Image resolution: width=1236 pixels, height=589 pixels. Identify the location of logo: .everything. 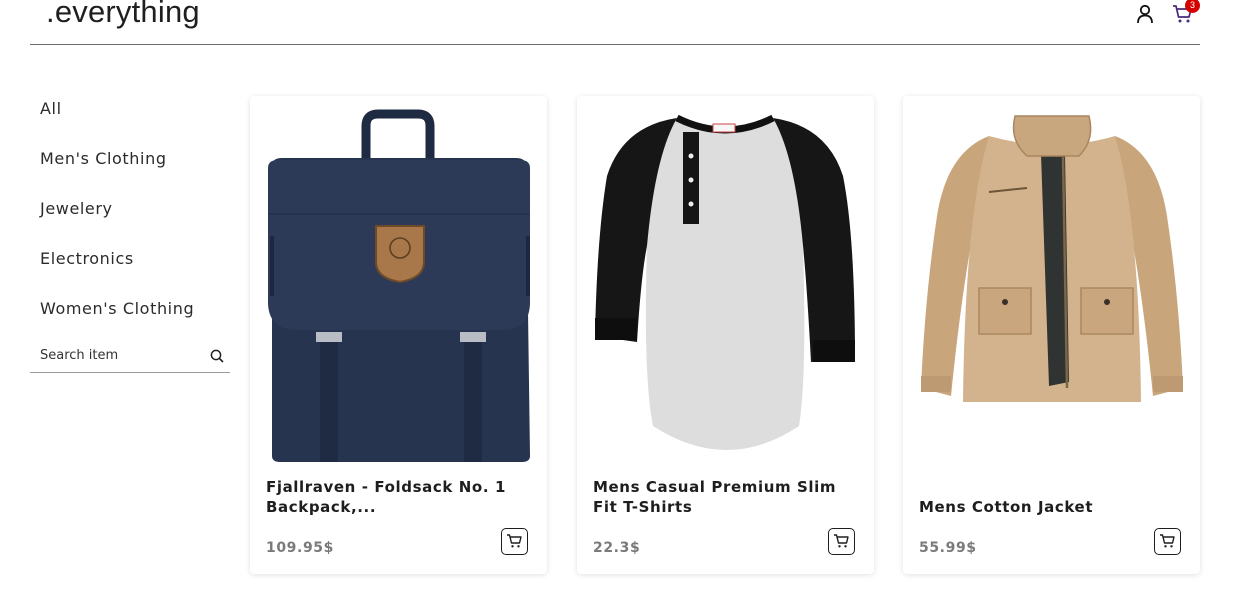
(123, 15).